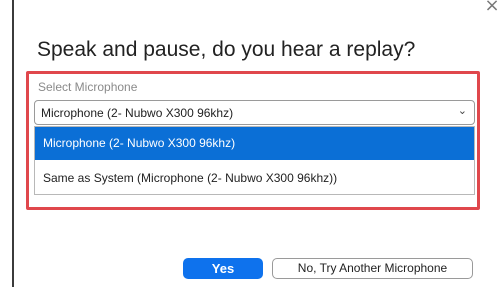 The width and height of the screenshot is (503, 287). What do you see at coordinates (372, 268) in the screenshot?
I see `try-another-microphone-button: No, Try Another Microphone` at bounding box center [372, 268].